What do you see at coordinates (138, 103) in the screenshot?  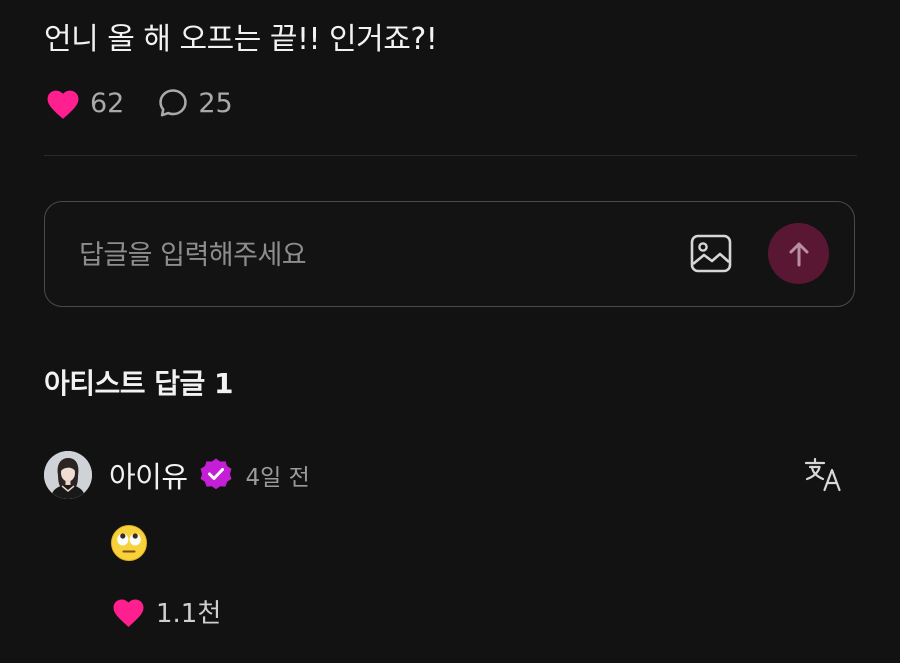 I see `post-stats: 62 25` at bounding box center [138, 103].